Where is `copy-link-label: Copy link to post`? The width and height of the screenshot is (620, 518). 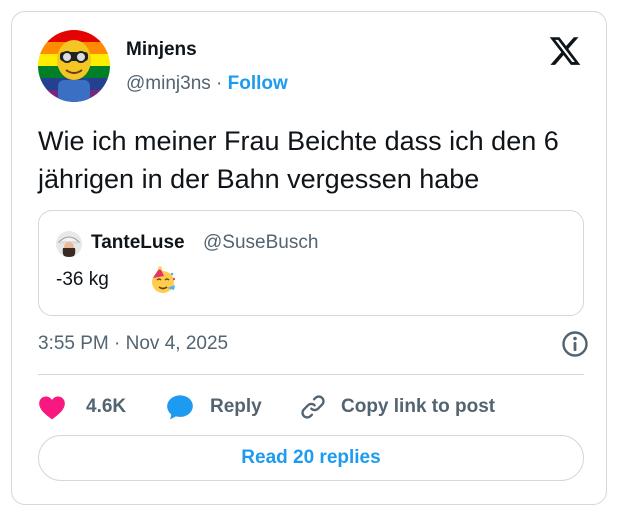 copy-link-label: Copy link to post is located at coordinates (418, 406).